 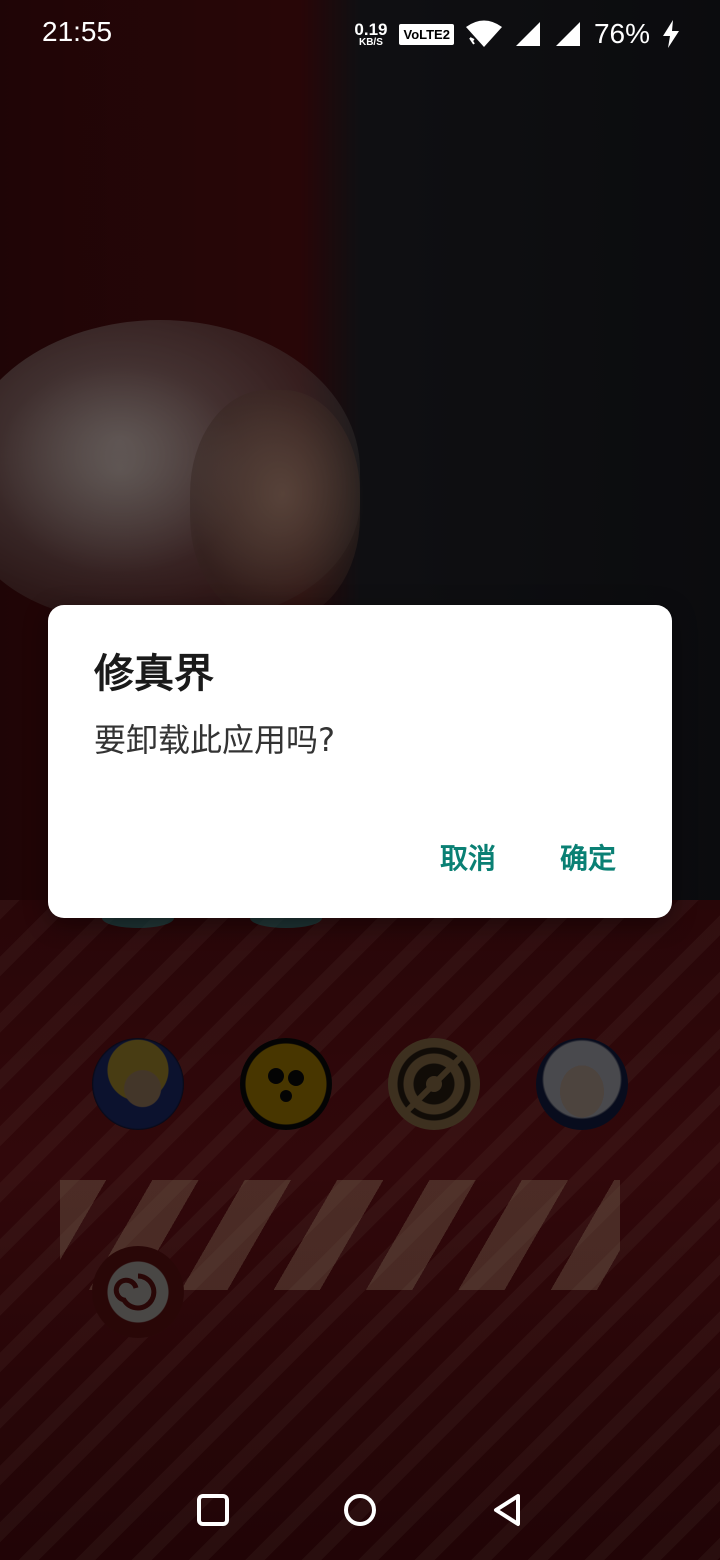 I want to click on network-speed-value: 0.19, so click(x=371, y=29).